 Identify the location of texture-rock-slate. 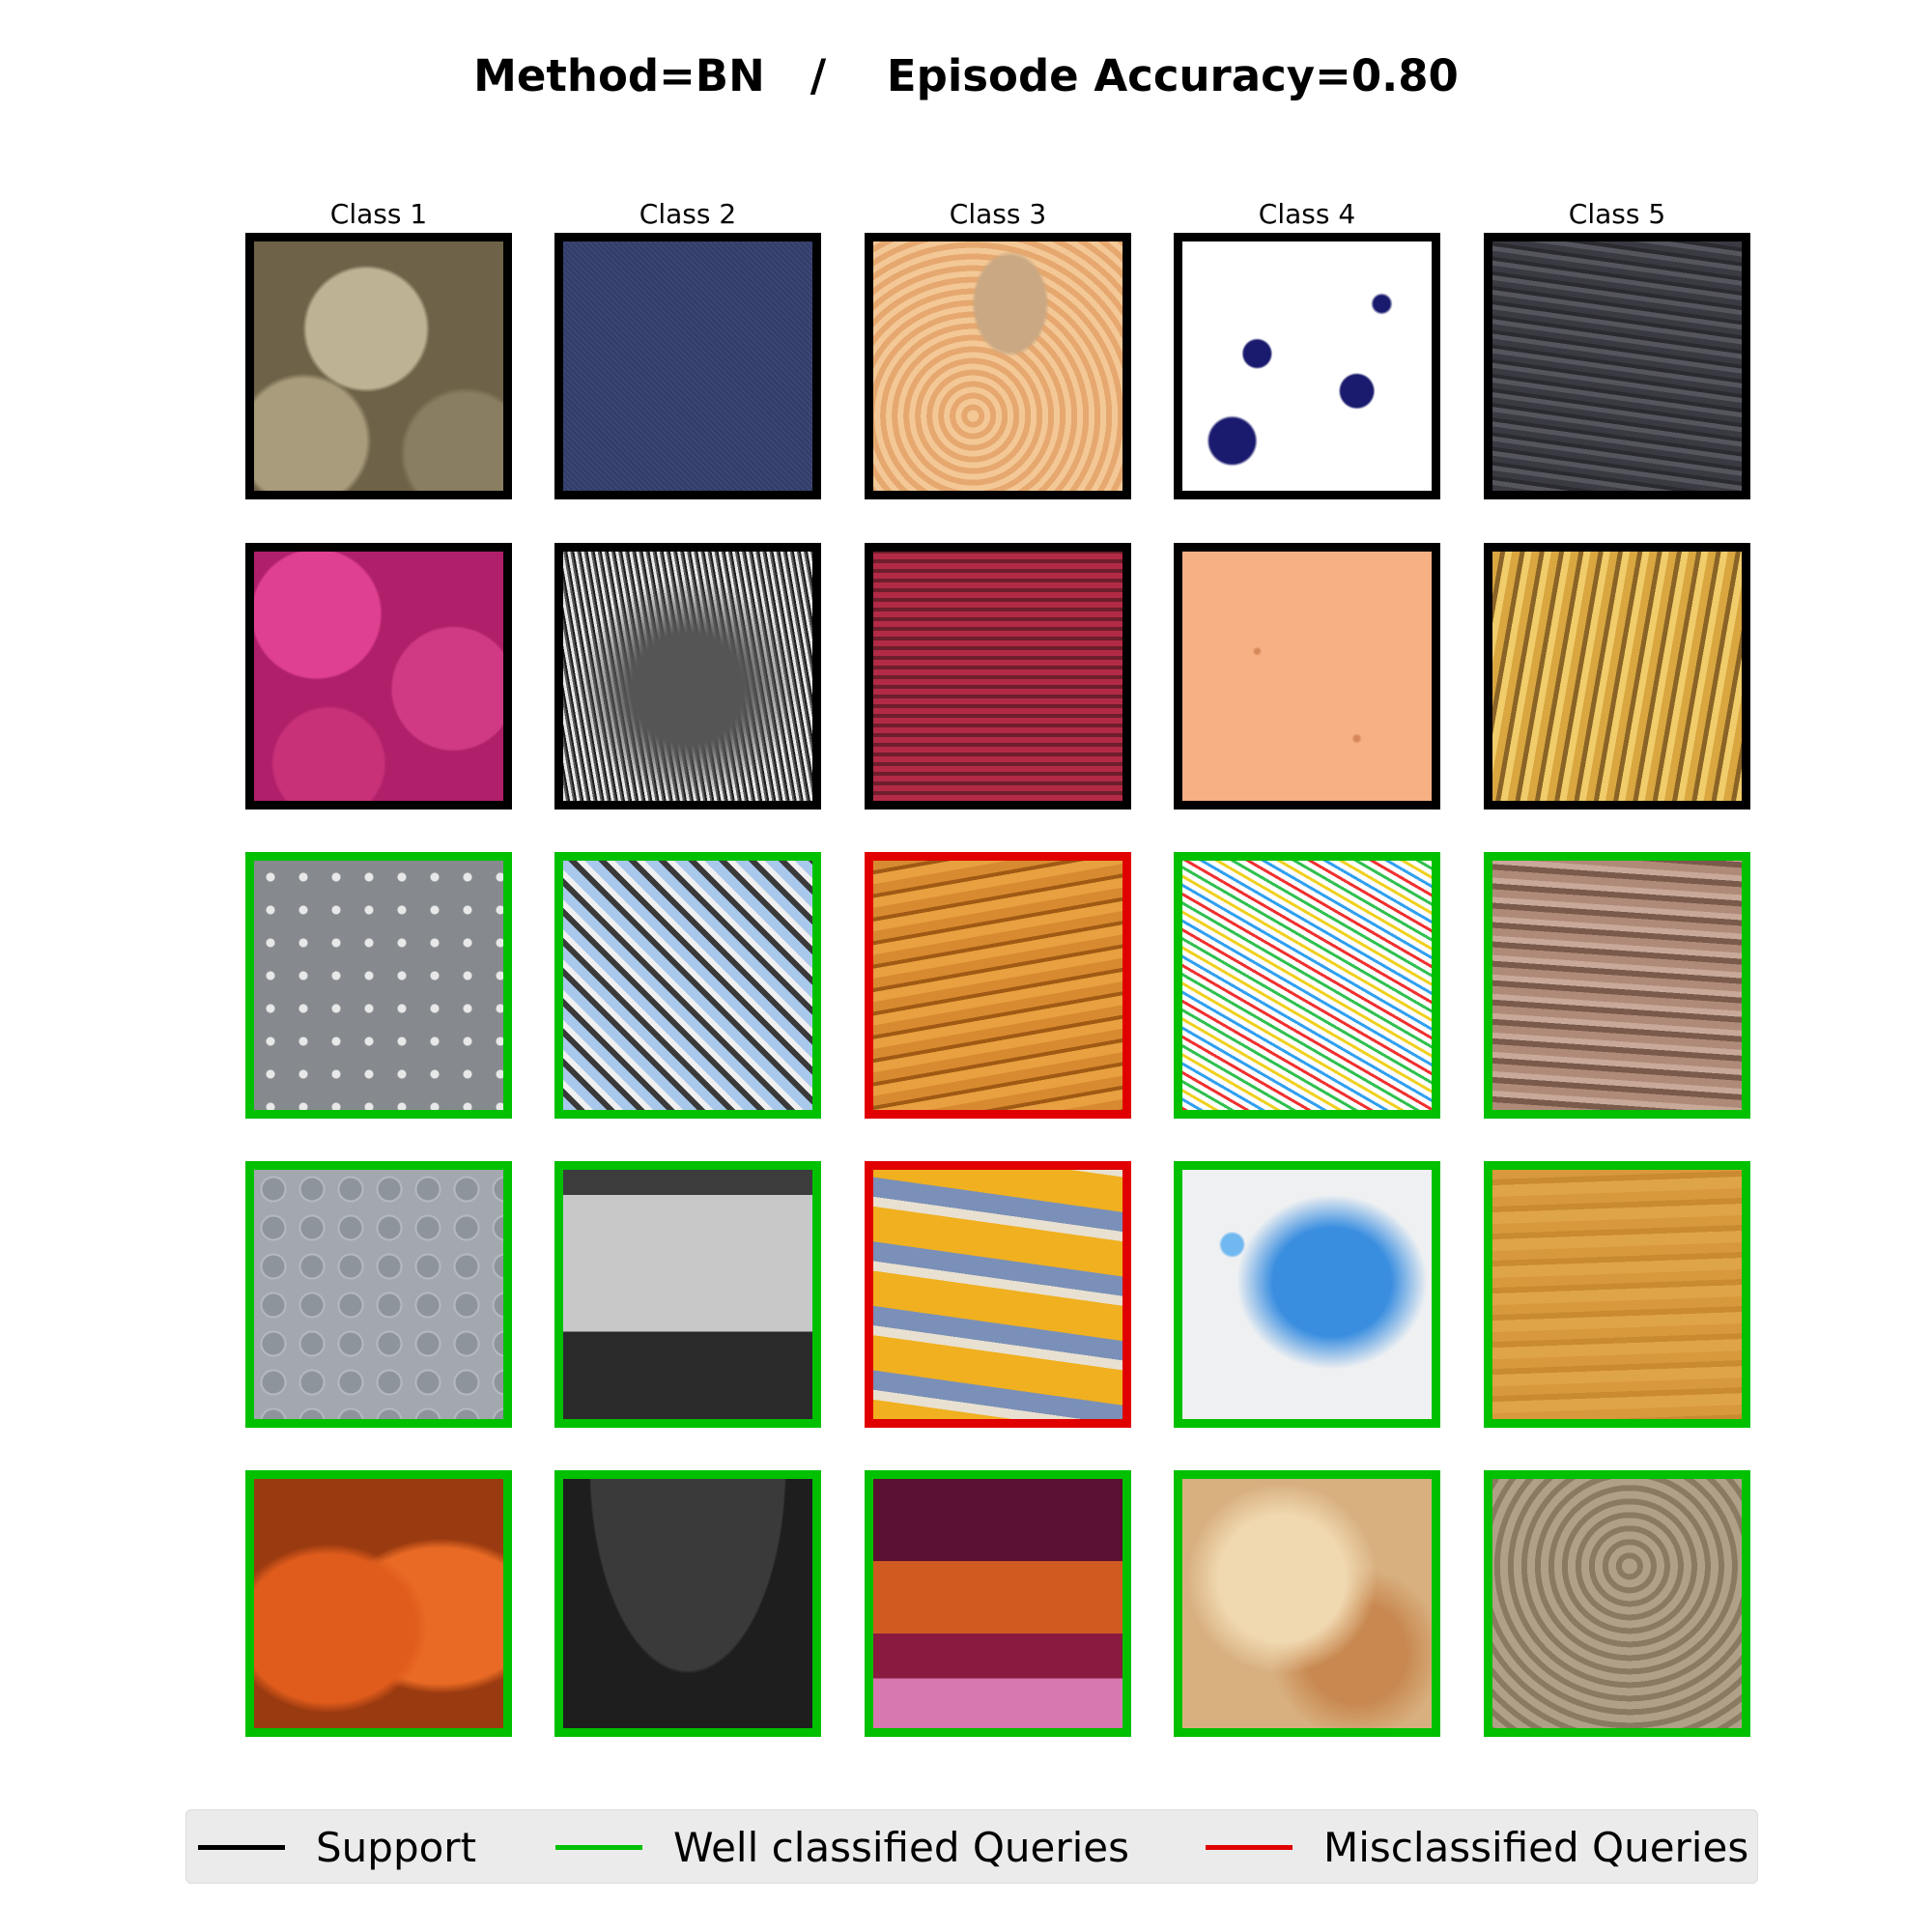
(1617, 366).